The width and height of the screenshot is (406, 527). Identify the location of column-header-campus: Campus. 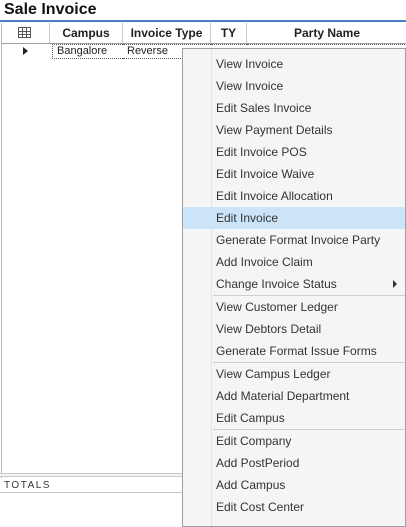
(86, 33).